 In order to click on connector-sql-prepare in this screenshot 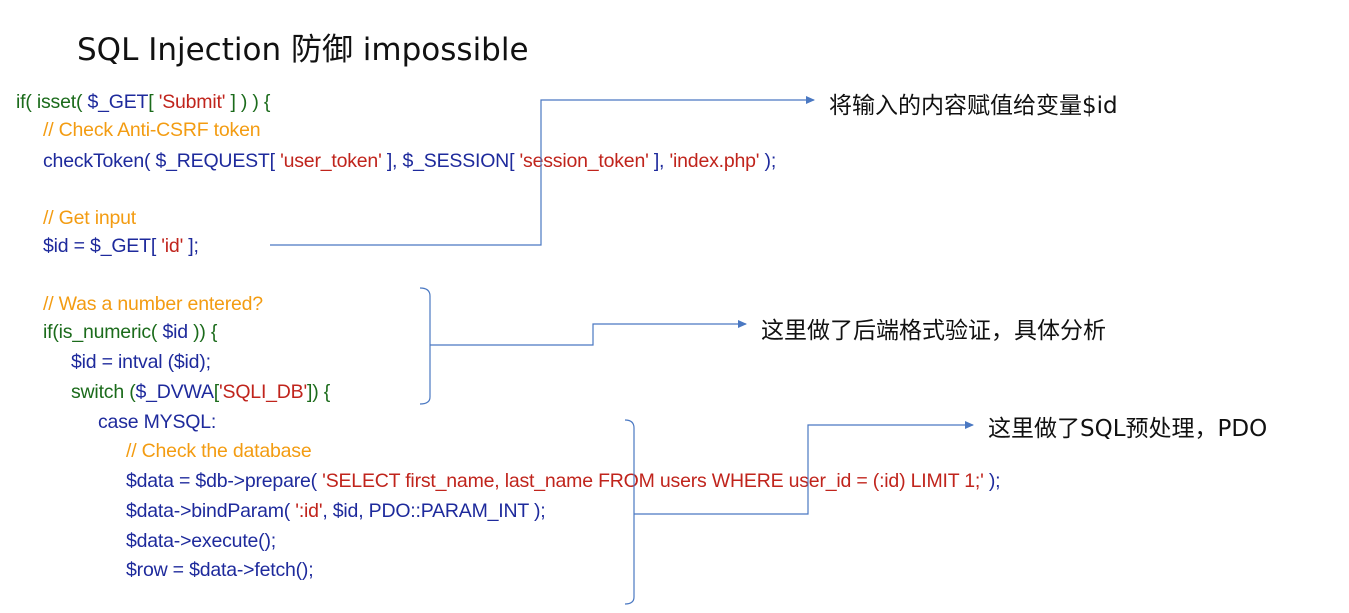, I will do `click(804, 468)`.